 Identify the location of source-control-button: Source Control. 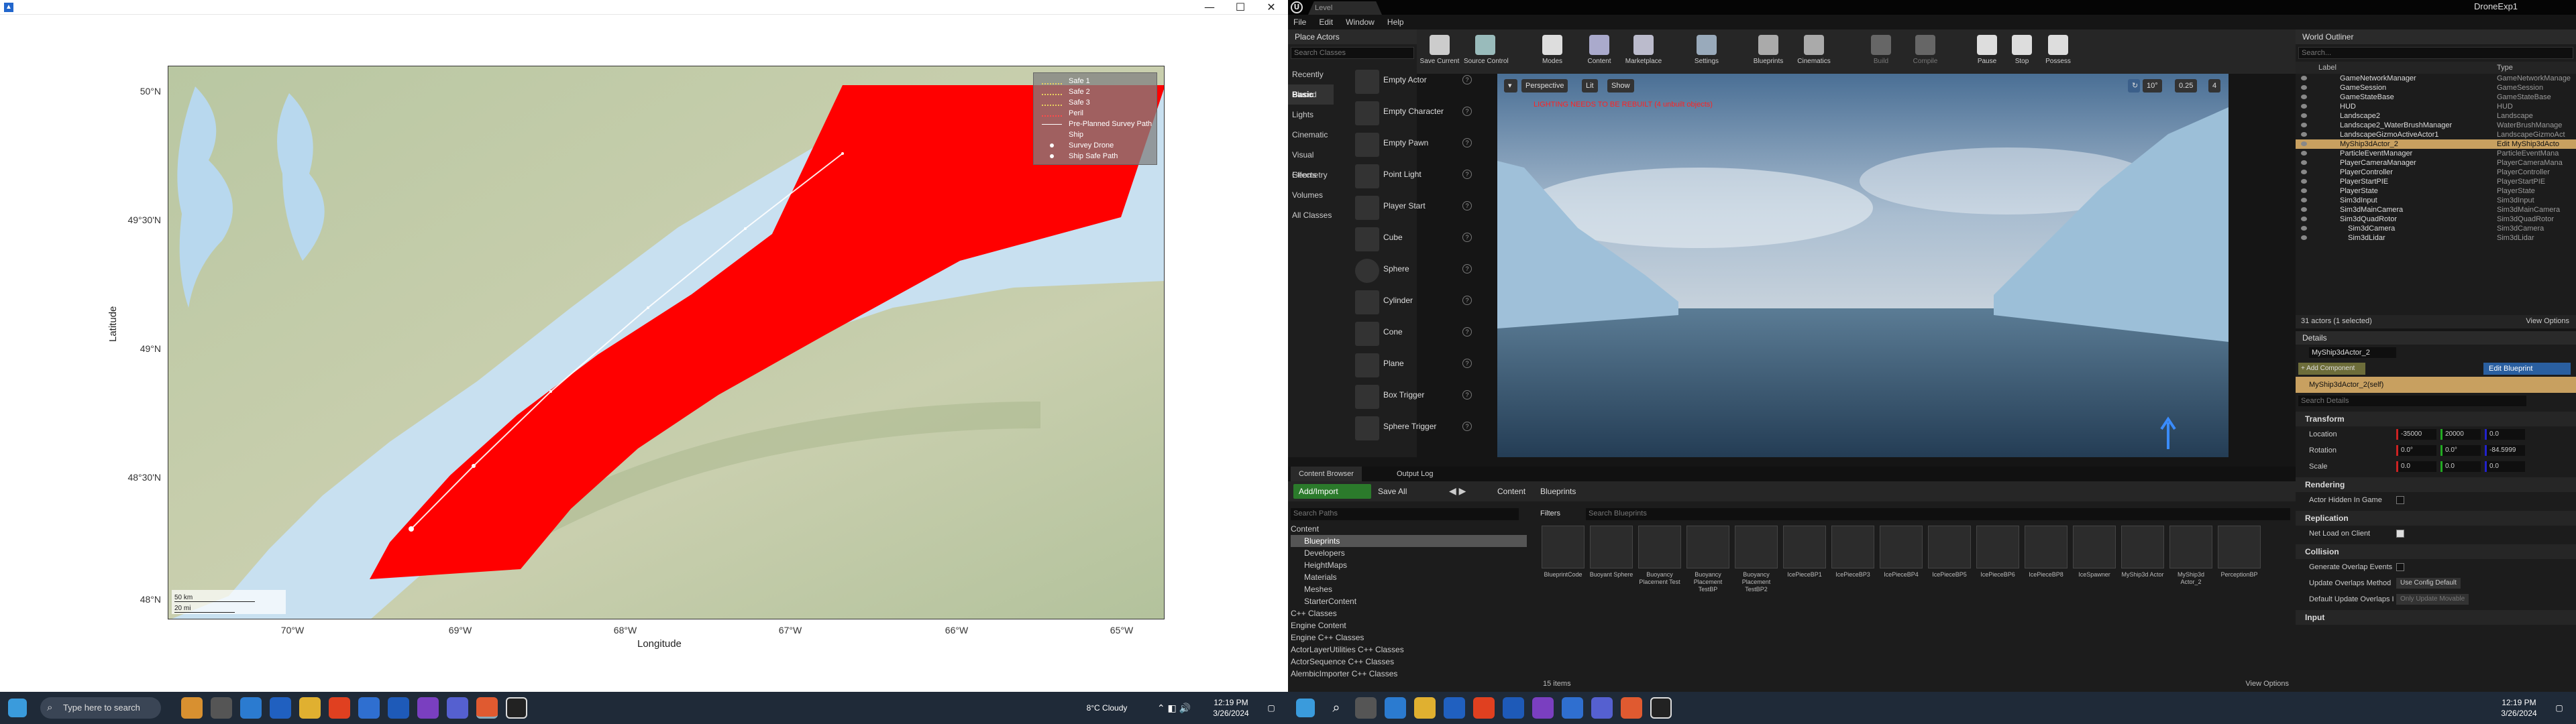
(1486, 52).